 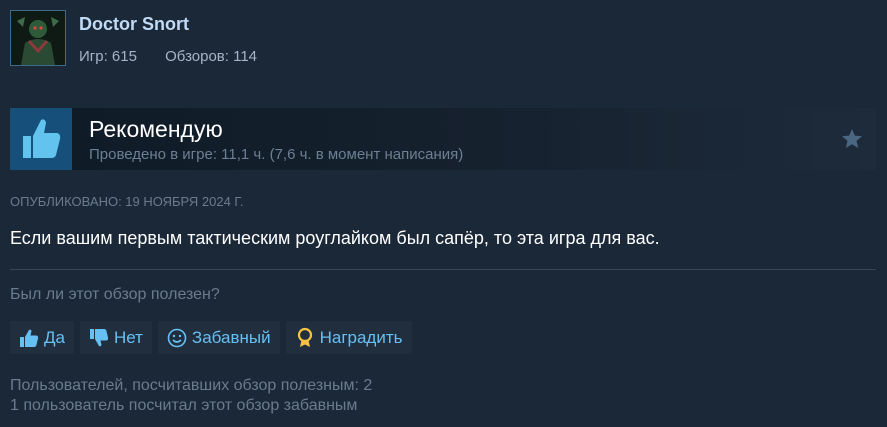 What do you see at coordinates (54, 337) in the screenshot?
I see `vote-yes-label: Да` at bounding box center [54, 337].